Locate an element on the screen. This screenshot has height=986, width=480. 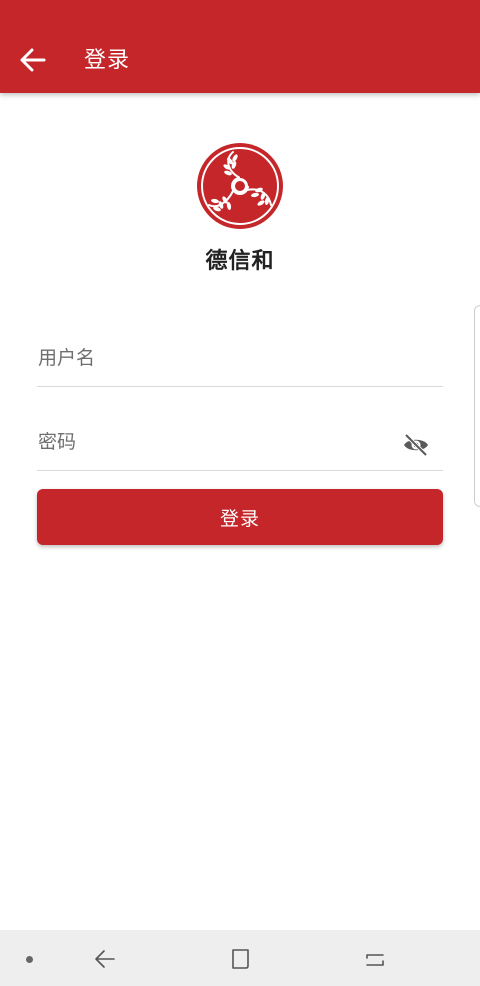
brand-logo is located at coordinates (240, 186).